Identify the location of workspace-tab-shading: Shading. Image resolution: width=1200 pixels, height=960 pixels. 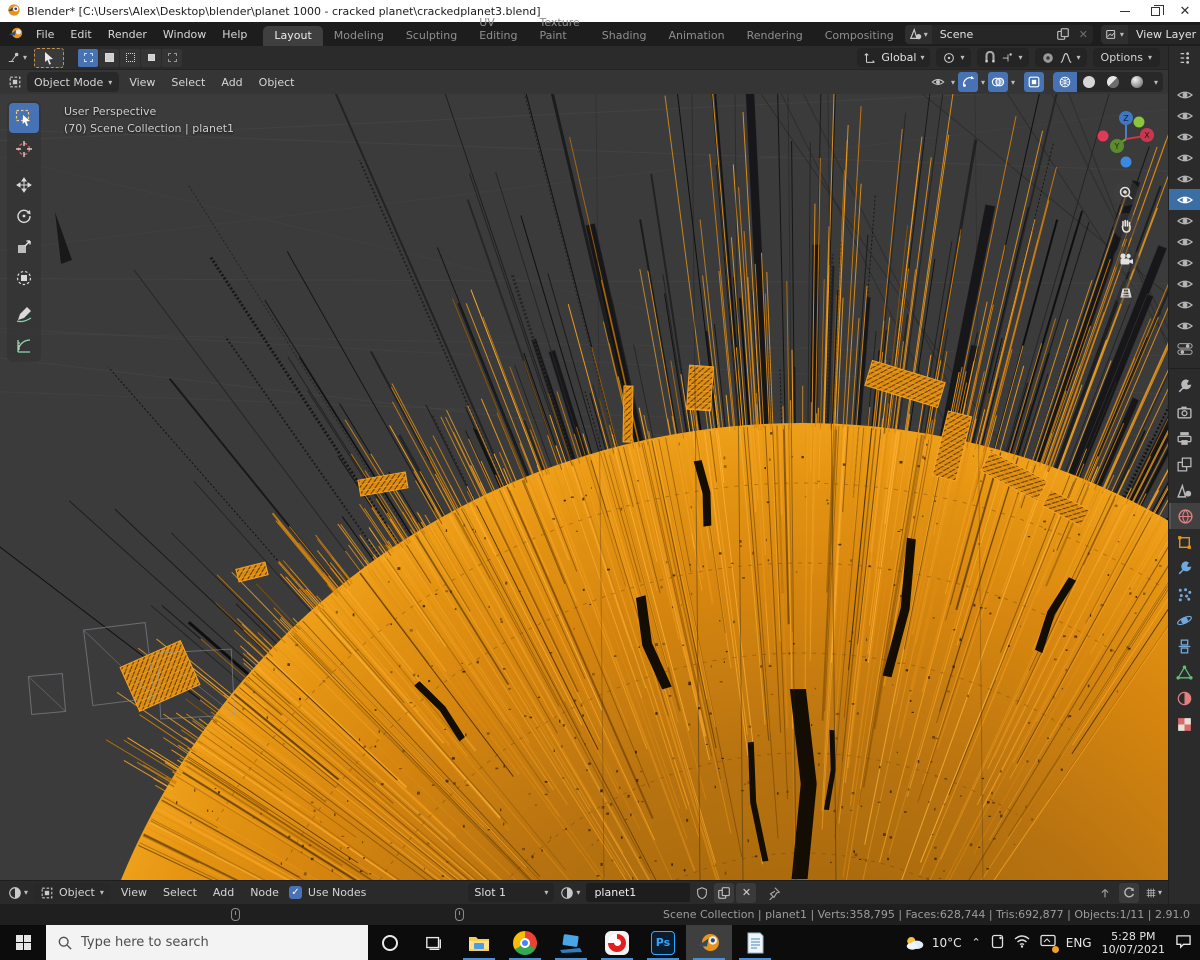
(624, 36).